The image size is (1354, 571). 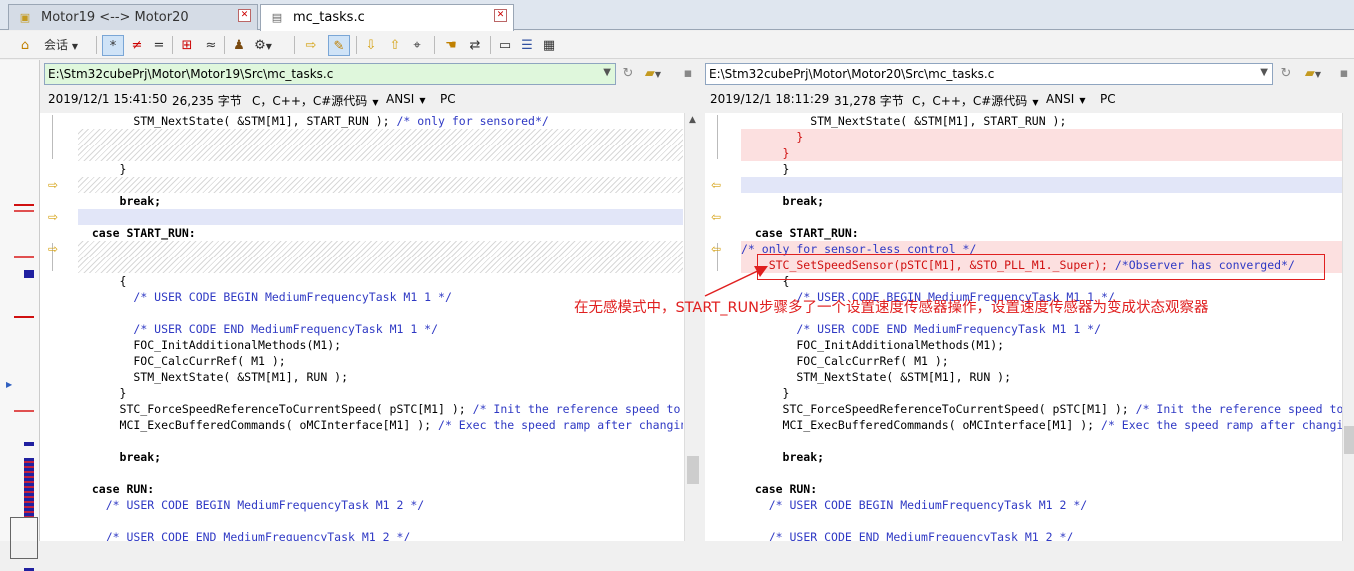 What do you see at coordinates (387, 17) in the screenshot?
I see `tab-file-compare: ▤ mc_tasks.c ✕` at bounding box center [387, 17].